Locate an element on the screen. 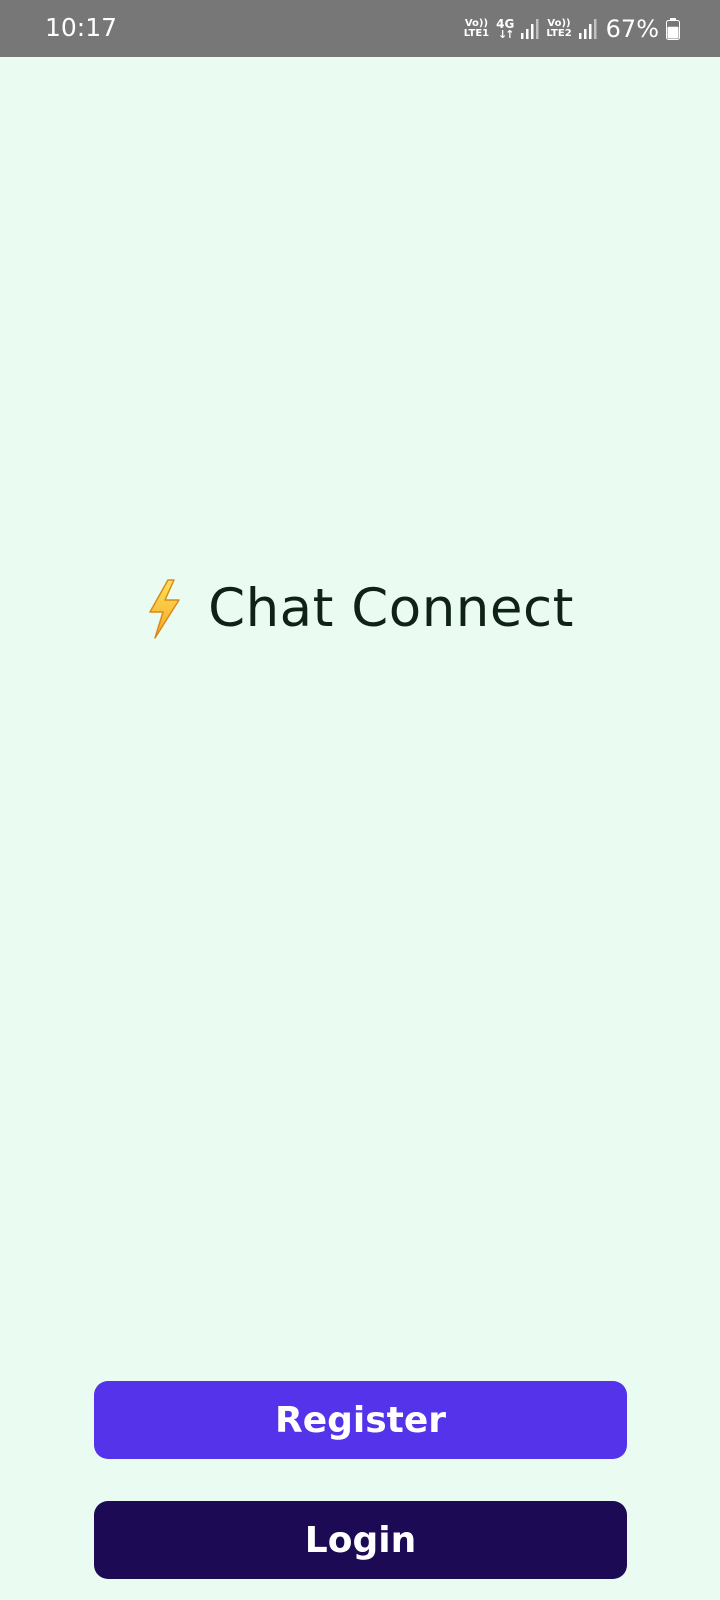  register-button-label: Register is located at coordinates (360, 1420).